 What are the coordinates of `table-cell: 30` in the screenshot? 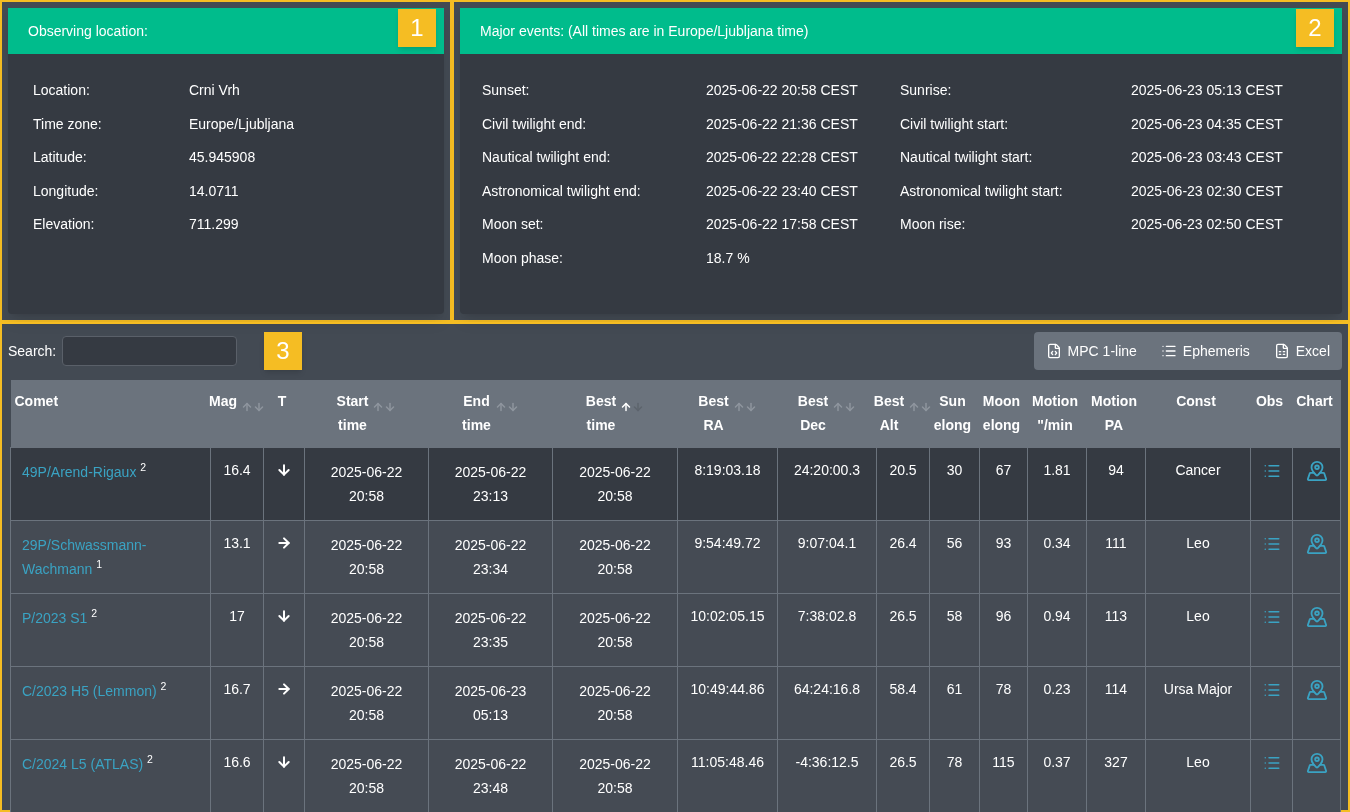 It's located at (954, 469).